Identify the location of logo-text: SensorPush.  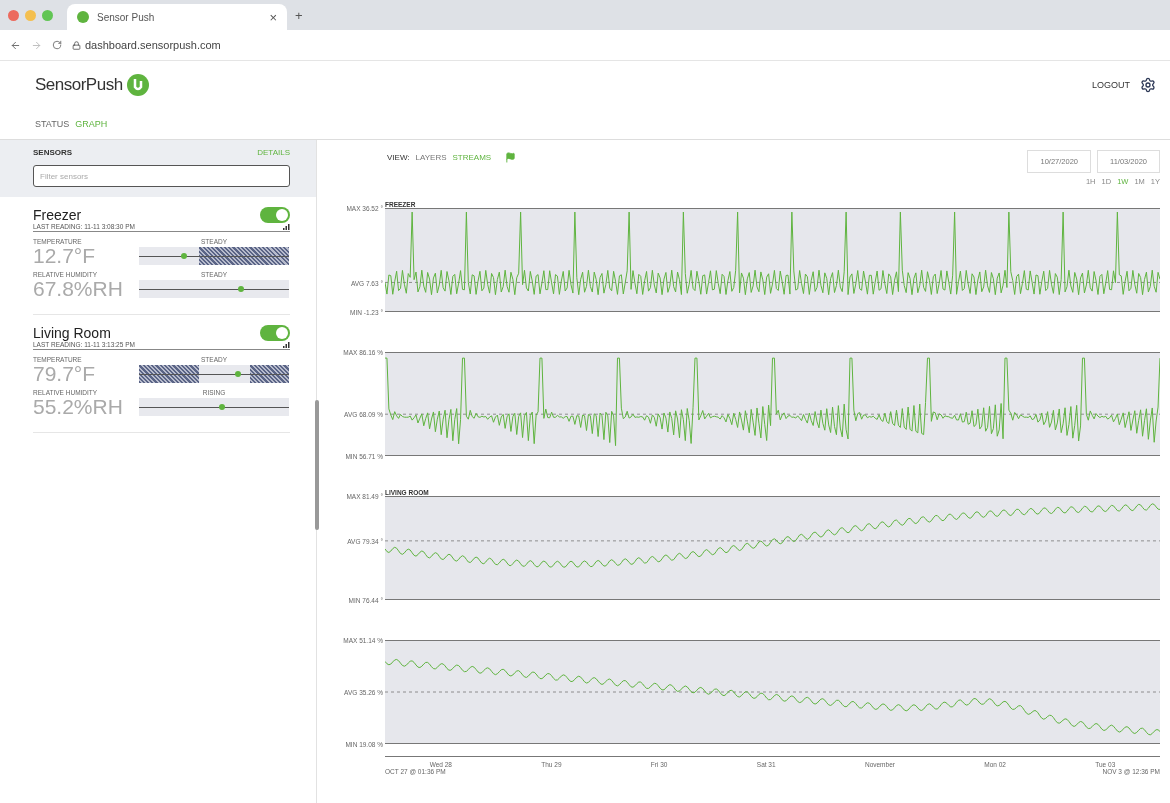
(79, 85).